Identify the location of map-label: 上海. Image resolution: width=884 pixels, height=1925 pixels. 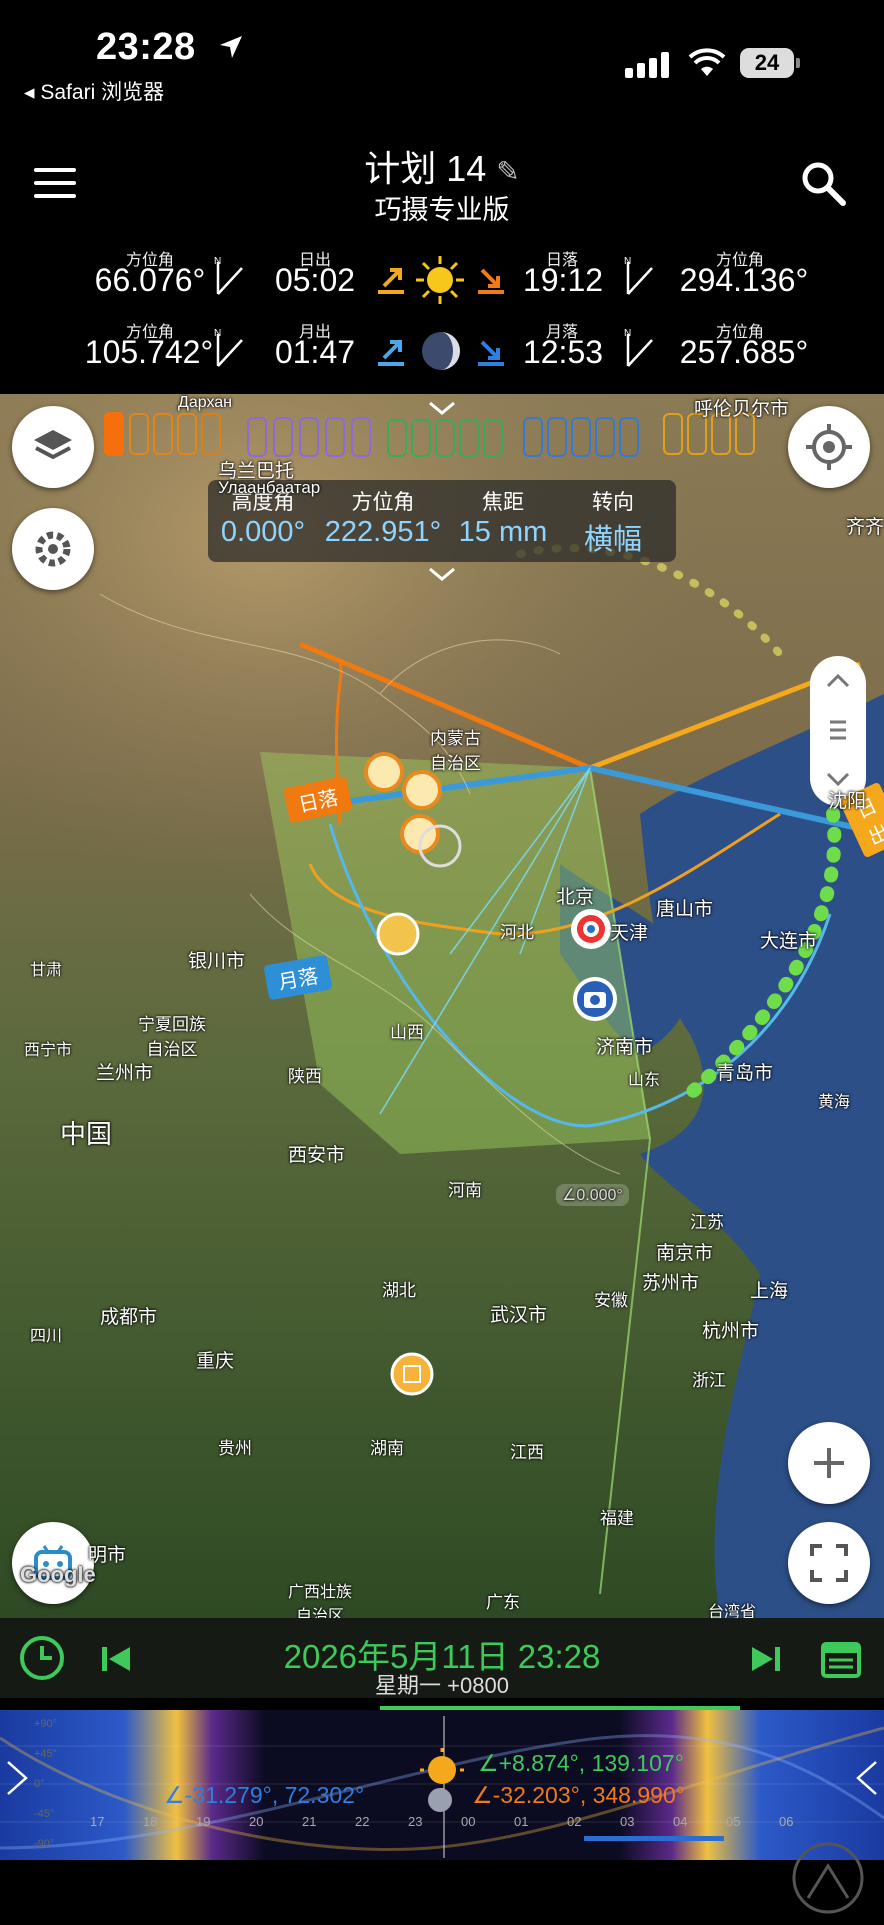
(769, 1291).